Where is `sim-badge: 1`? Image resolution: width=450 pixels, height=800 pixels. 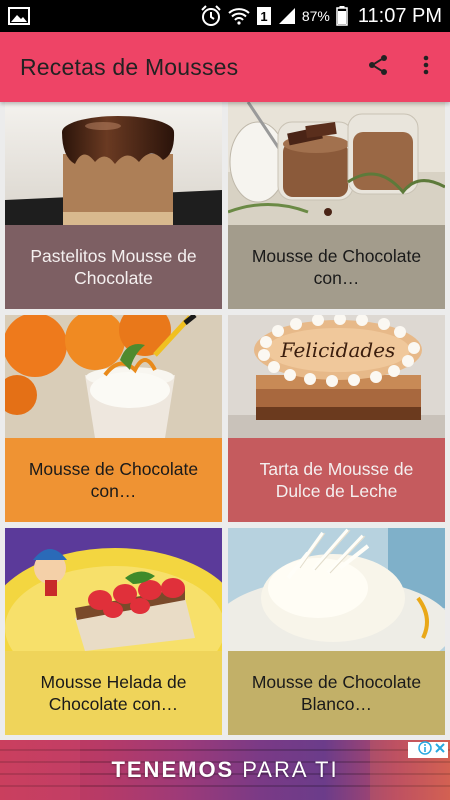 sim-badge: 1 is located at coordinates (263, 16).